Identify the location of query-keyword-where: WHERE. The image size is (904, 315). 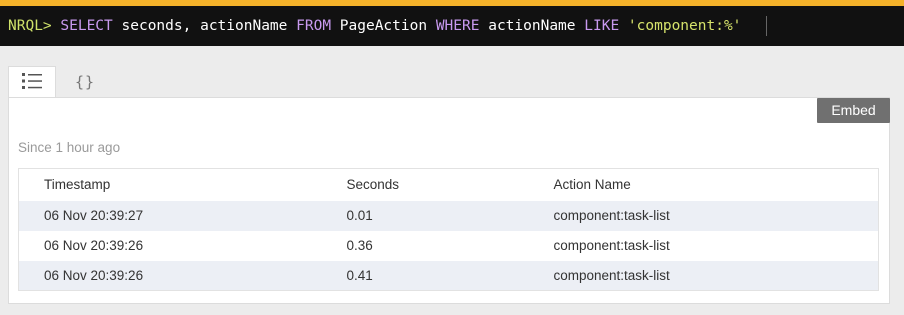
(457, 26).